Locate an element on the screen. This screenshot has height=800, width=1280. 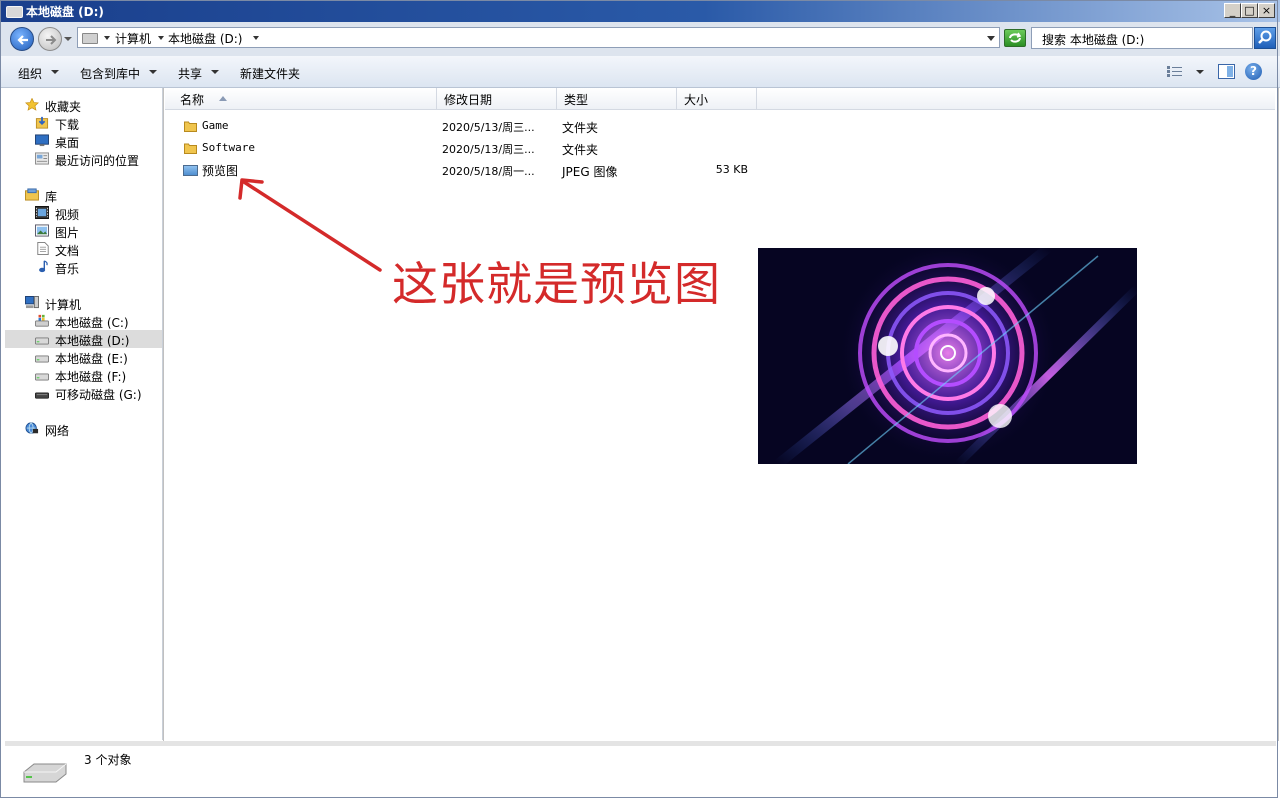
search-button is located at coordinates (1265, 38).